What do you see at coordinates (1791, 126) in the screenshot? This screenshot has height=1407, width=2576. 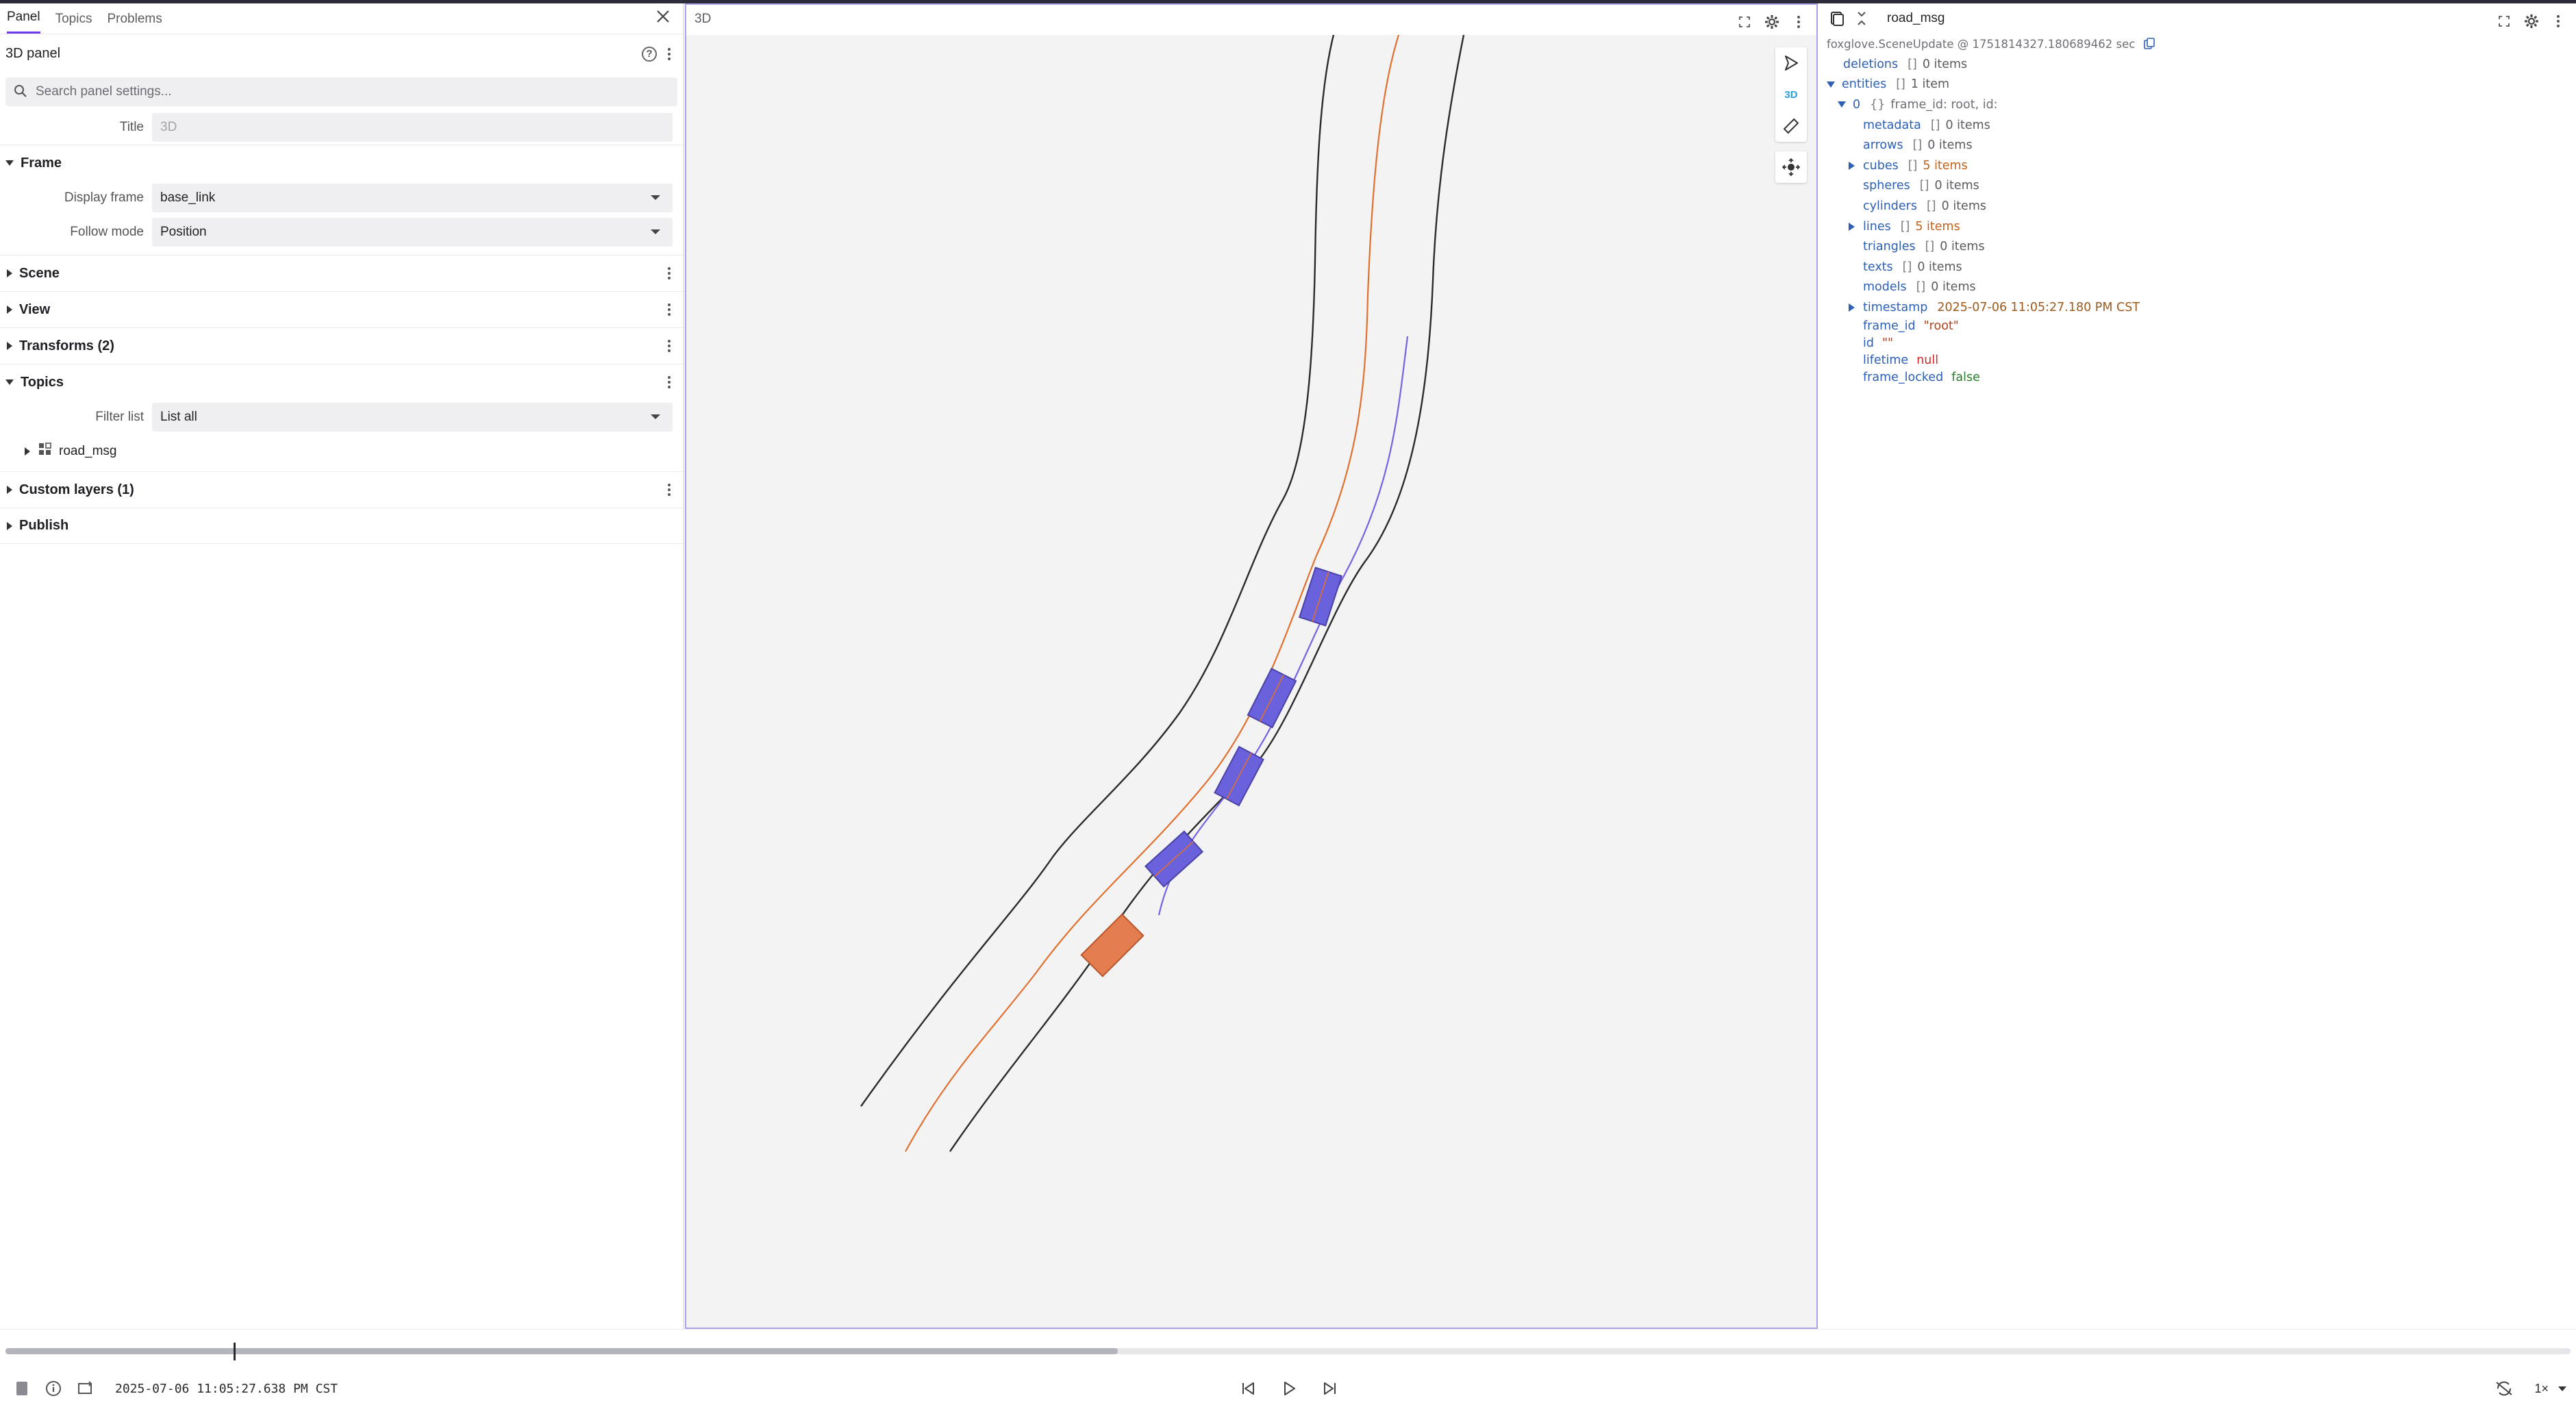 I see `ruler-icon` at bounding box center [1791, 126].